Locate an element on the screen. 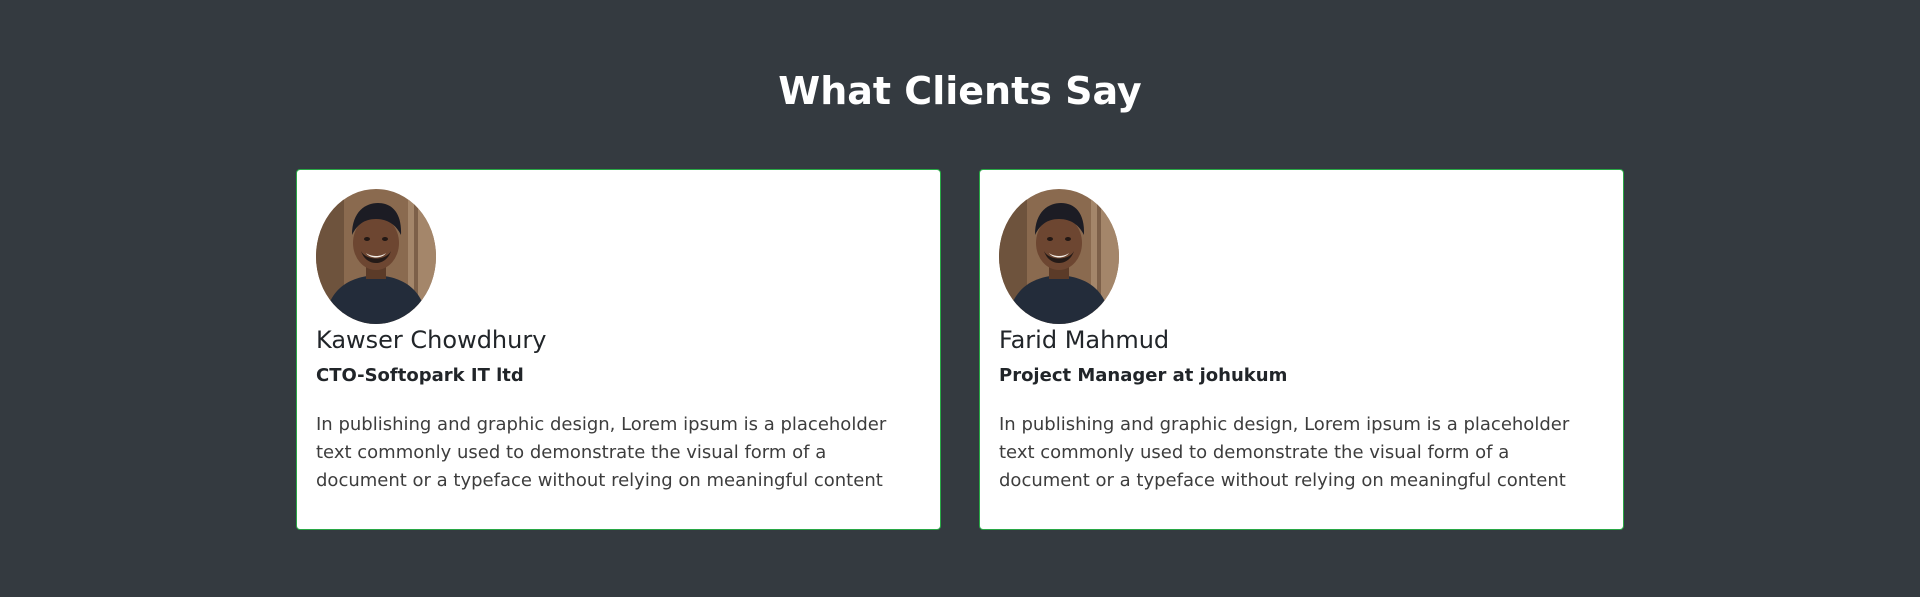  client-name: Kawser Chowdhury is located at coordinates (431, 340).